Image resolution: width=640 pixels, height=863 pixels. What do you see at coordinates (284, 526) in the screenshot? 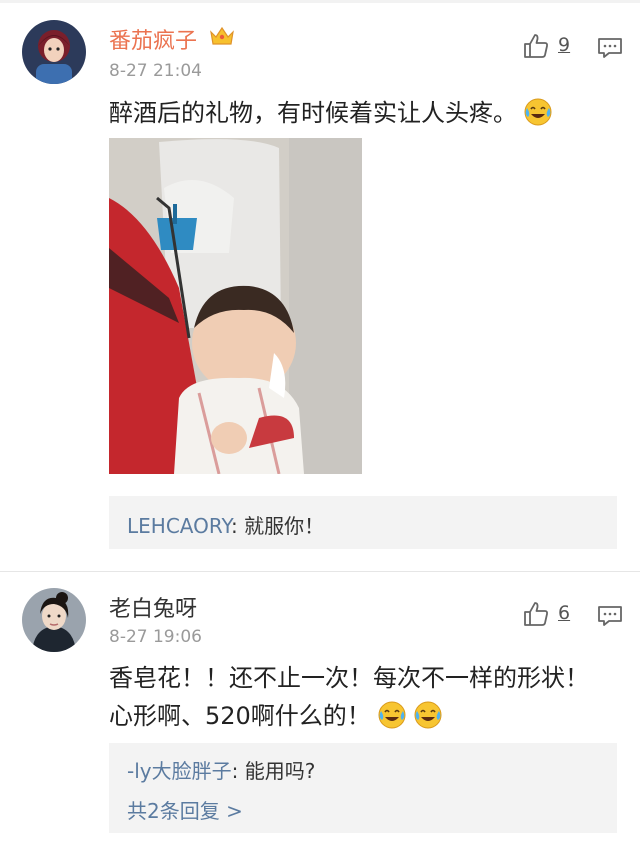
I see `reply-text: 就服你！` at bounding box center [284, 526].